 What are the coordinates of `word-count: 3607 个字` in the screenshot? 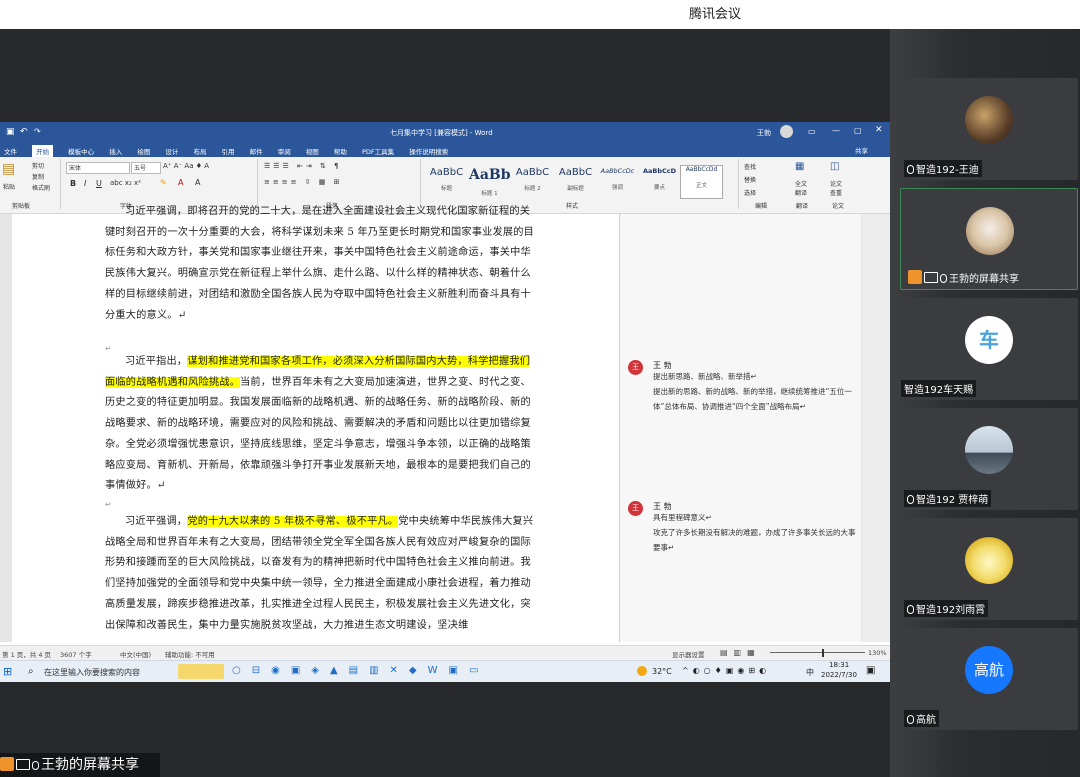 It's located at (76, 654).